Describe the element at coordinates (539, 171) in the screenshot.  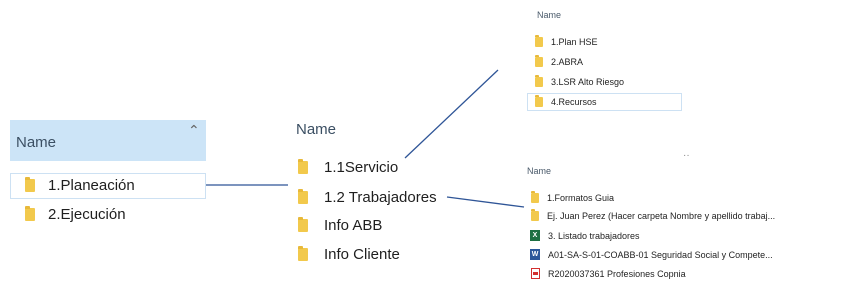
I see `panel4-column-header: Name` at that location.